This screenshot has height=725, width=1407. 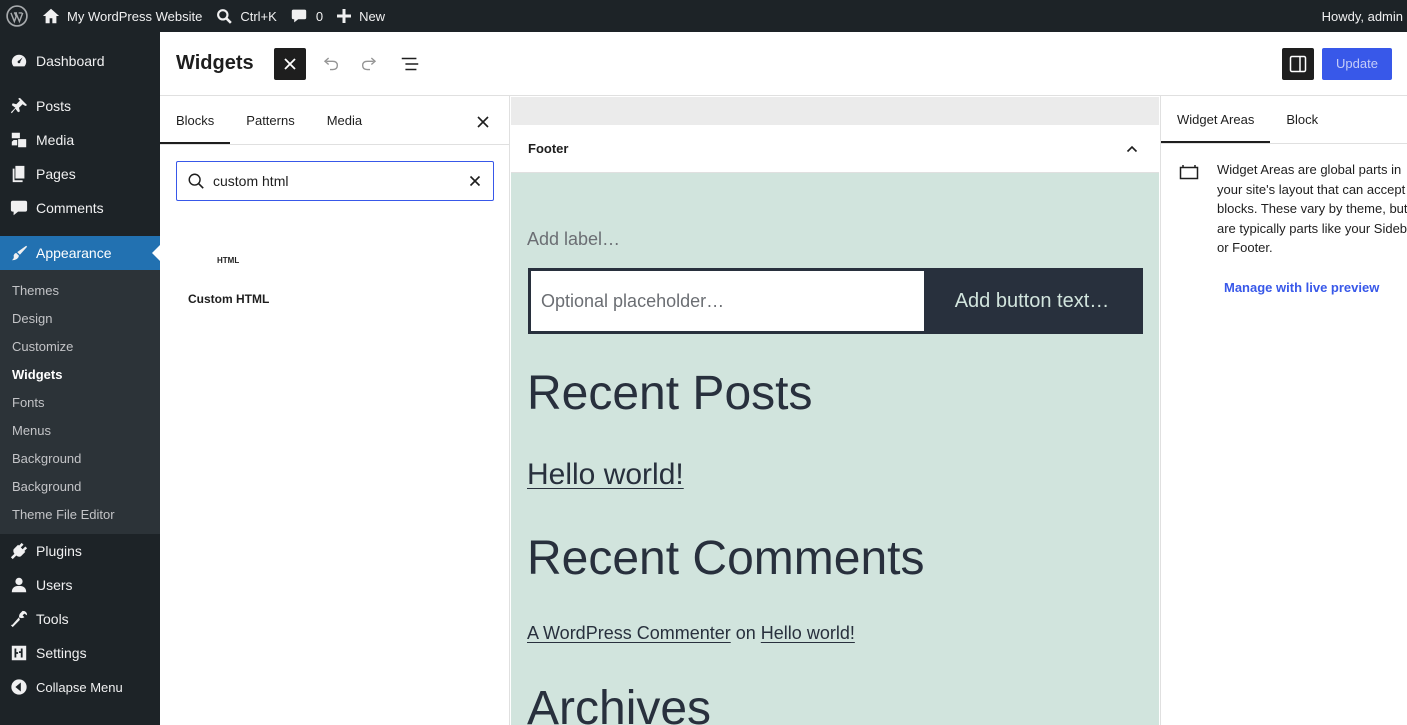 What do you see at coordinates (1215, 119) in the screenshot?
I see `tab-widget-areas: Widget Areas` at bounding box center [1215, 119].